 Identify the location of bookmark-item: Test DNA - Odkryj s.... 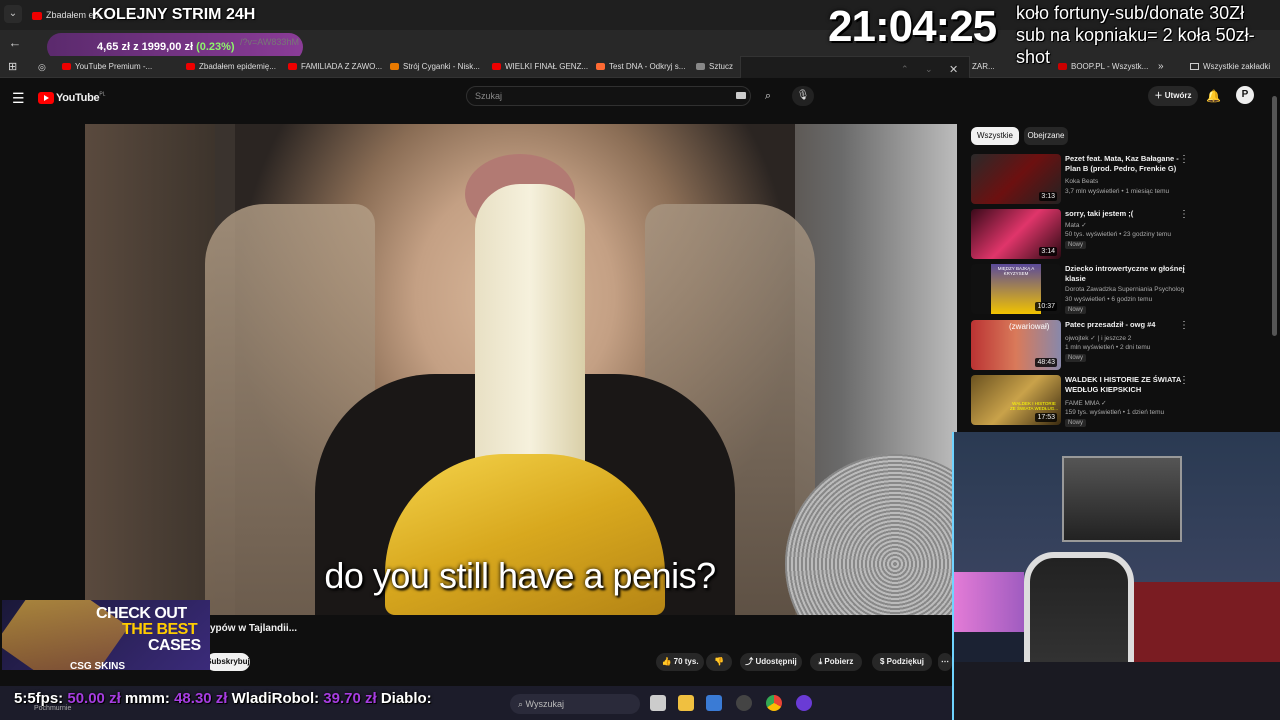
(640, 67).